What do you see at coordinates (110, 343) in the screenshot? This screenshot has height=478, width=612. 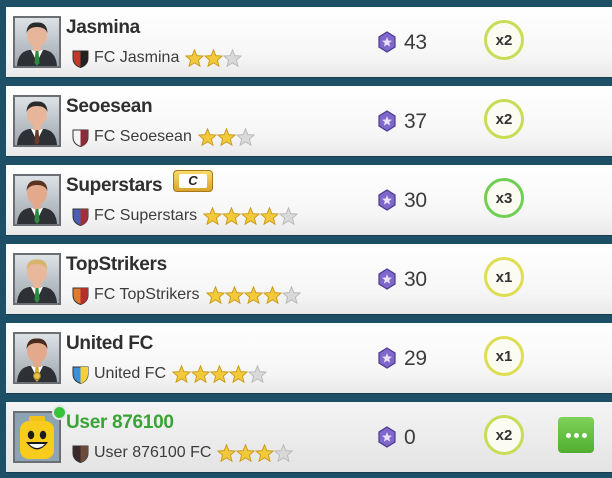 I see `player-name: United FC` at bounding box center [110, 343].